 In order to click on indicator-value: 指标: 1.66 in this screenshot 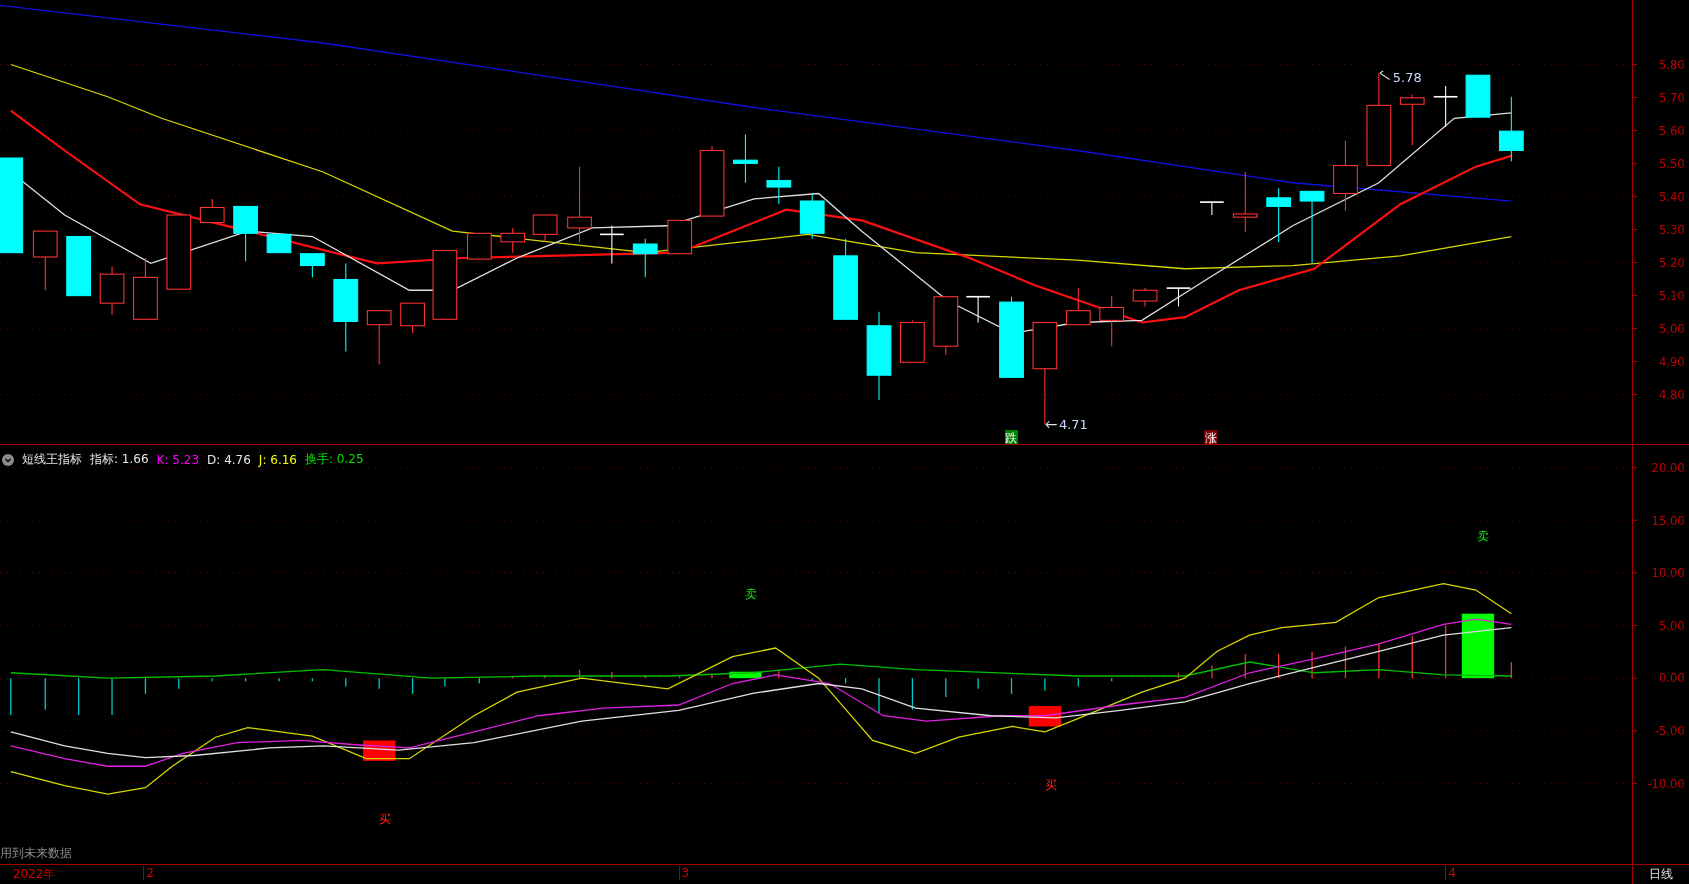, I will do `click(119, 459)`.